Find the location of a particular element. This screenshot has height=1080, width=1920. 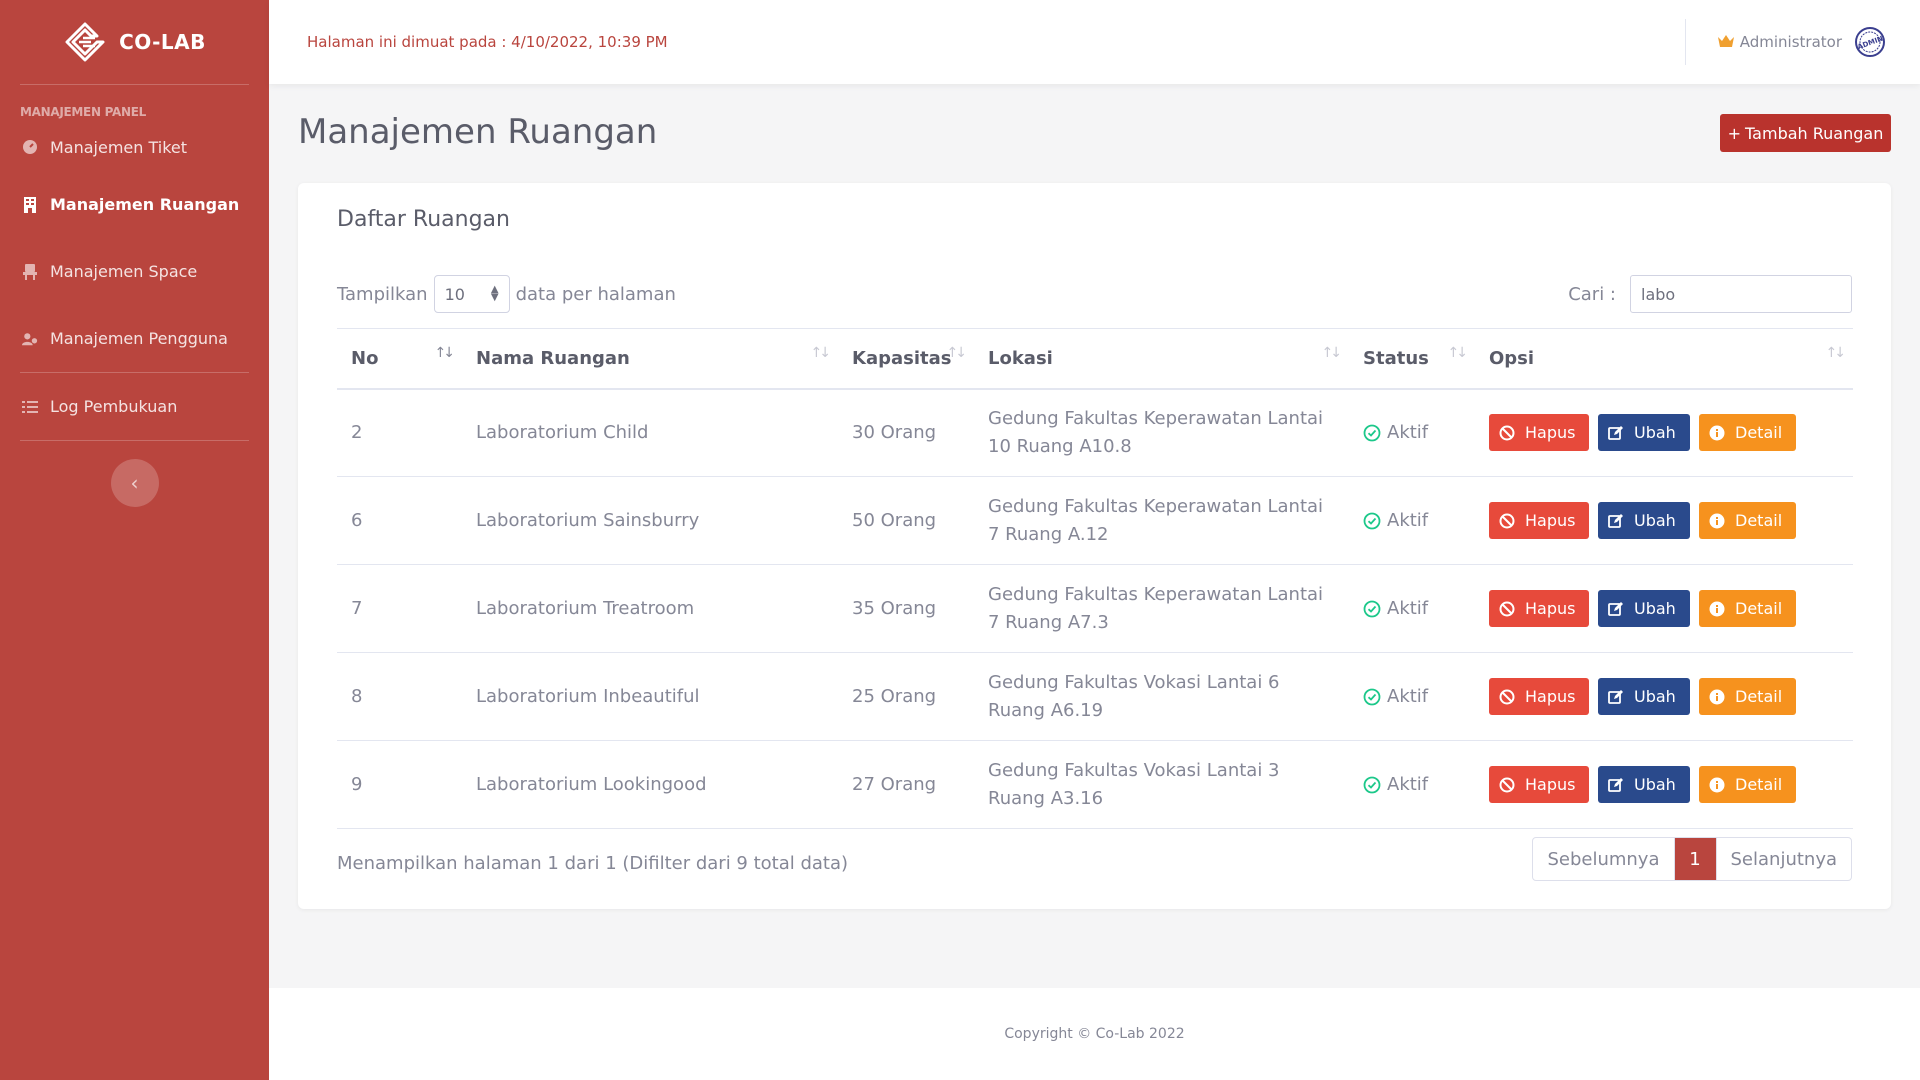

col-nama-label: Nama Ruangan is located at coordinates (553, 358).